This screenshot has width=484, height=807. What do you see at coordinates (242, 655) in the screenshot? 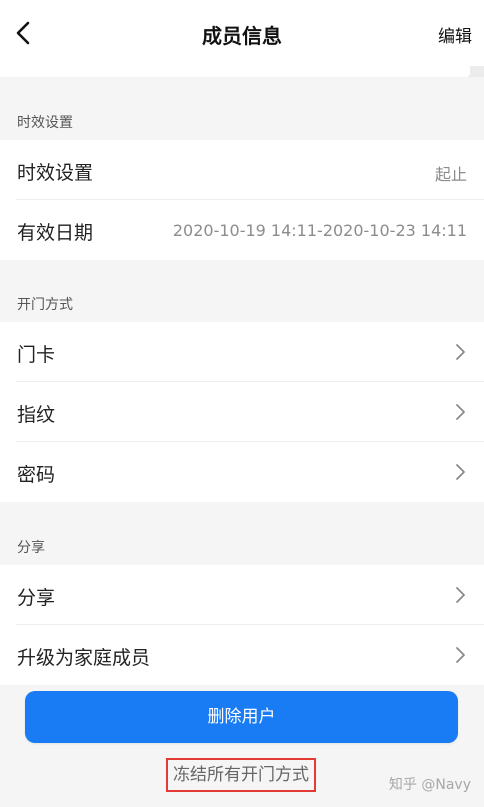
I see `row-upgrade-family-member: 升级为家庭成员` at bounding box center [242, 655].